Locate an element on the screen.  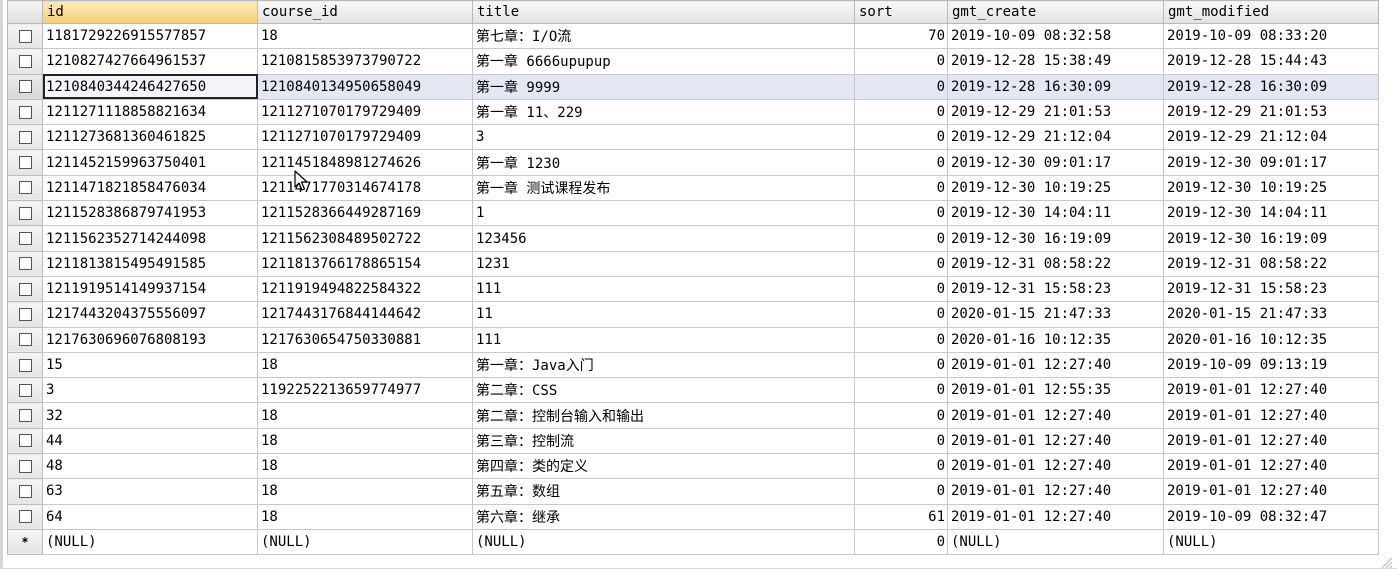
cell-id: 1211528386879741953 is located at coordinates (150, 213).